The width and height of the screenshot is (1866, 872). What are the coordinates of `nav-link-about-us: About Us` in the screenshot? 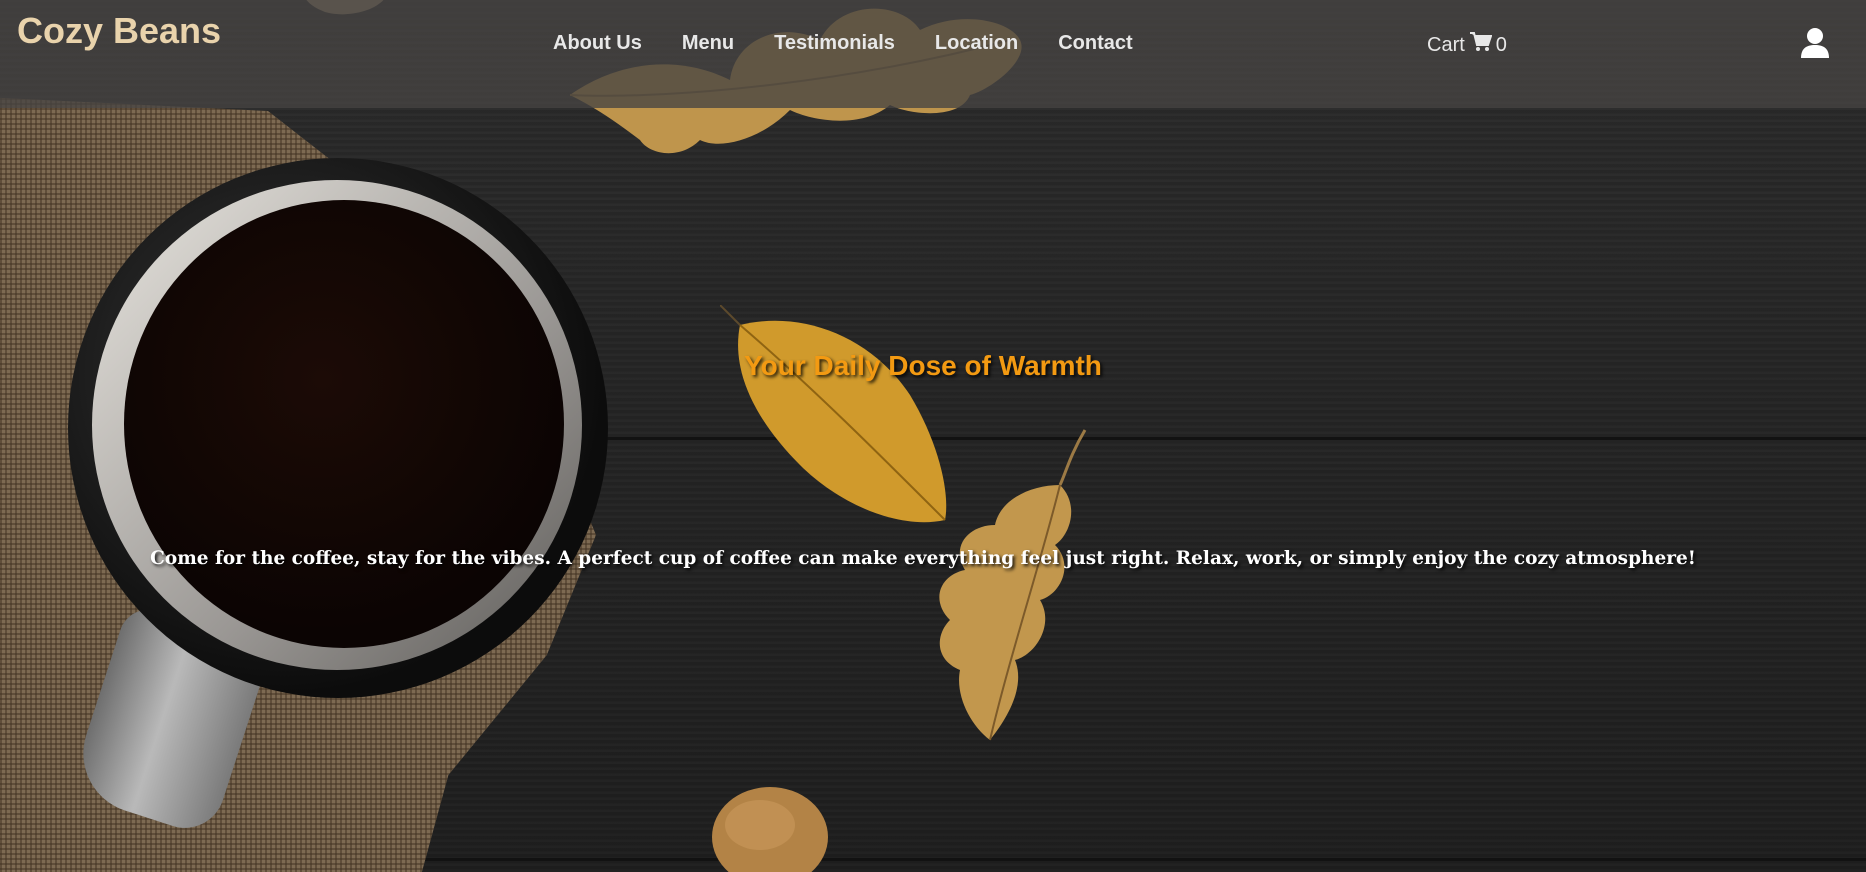 It's located at (597, 43).